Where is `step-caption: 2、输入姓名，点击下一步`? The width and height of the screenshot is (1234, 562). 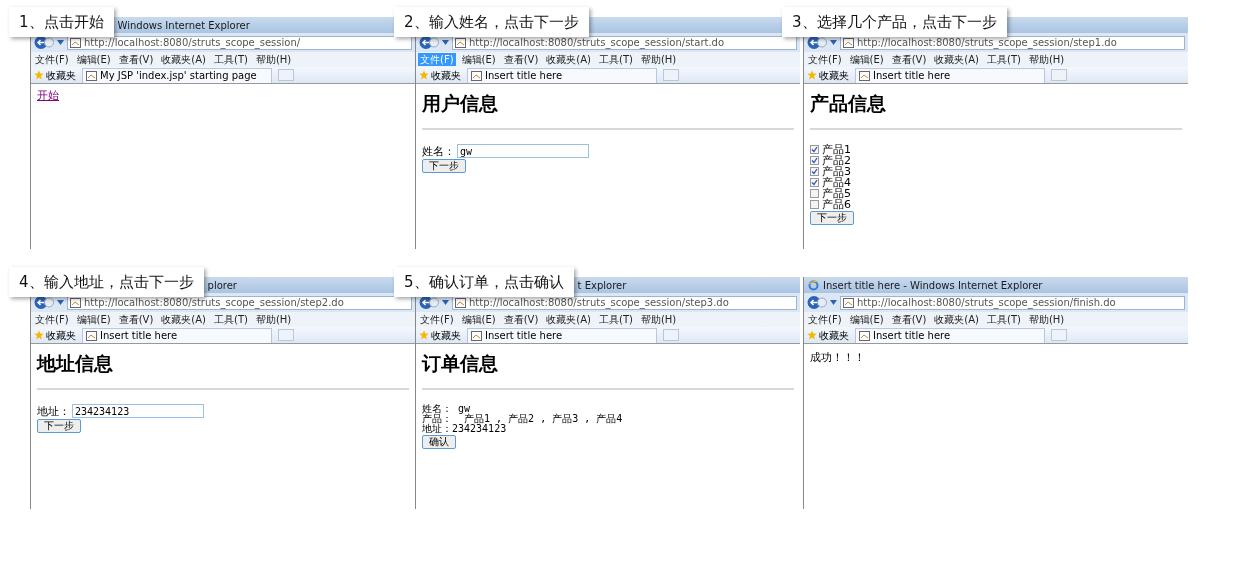
step-caption: 2、输入姓名，点击下一步 is located at coordinates (491, 22).